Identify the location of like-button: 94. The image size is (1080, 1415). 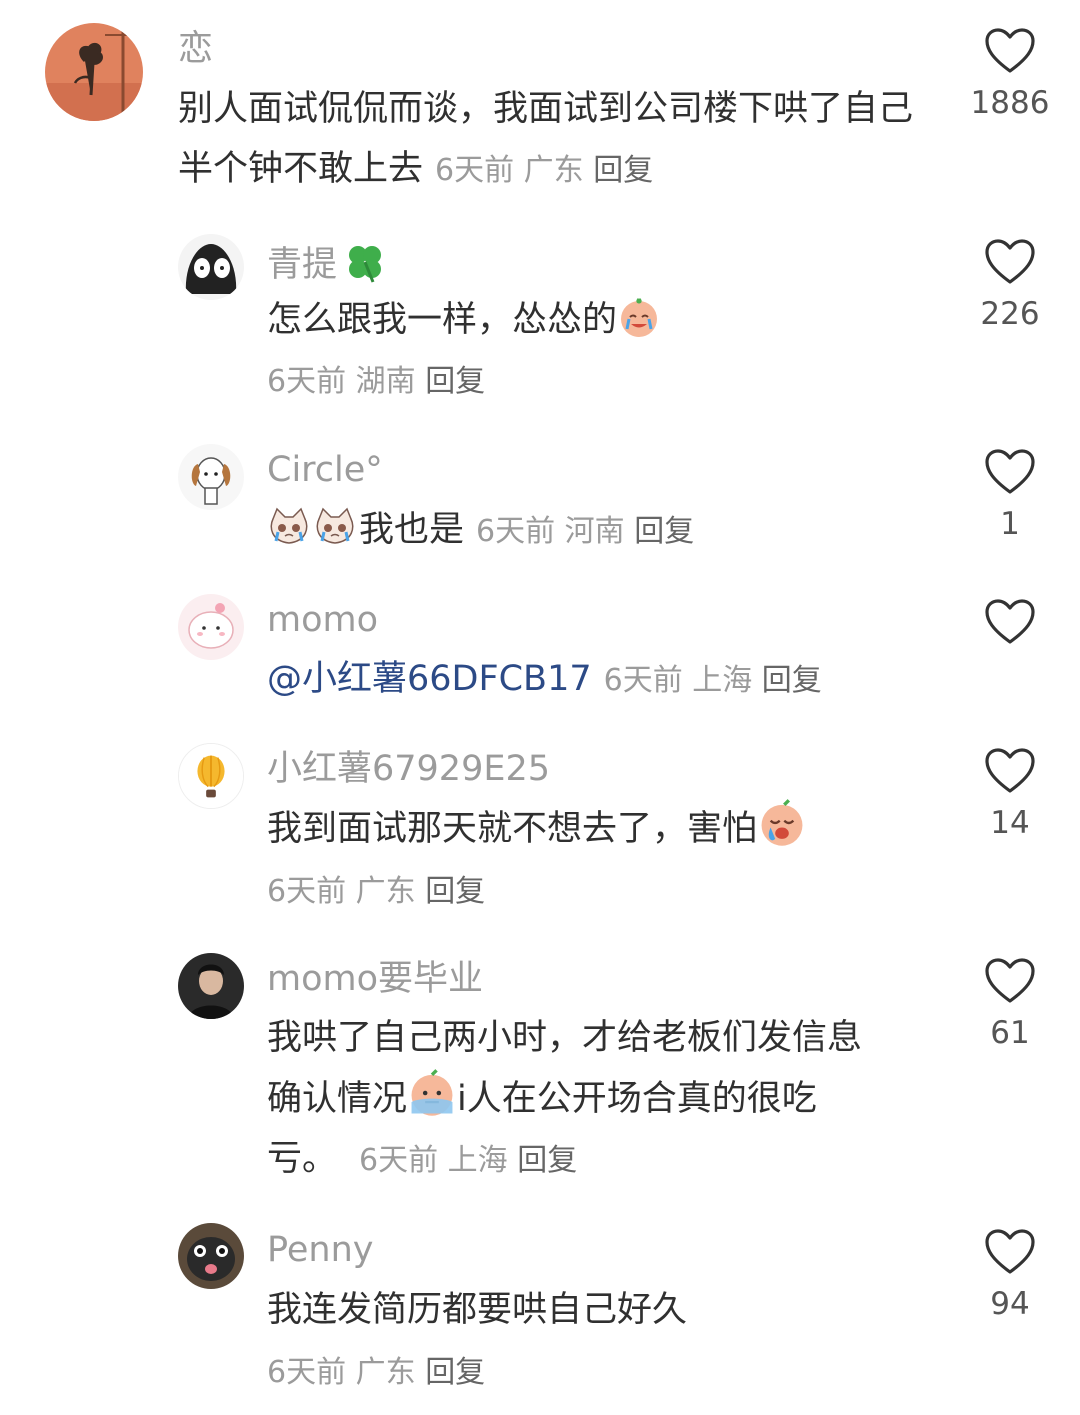
(1010, 1276).